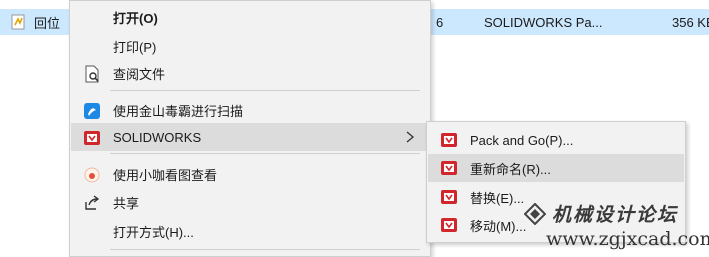 The height and width of the screenshot is (257, 709). I want to click on xiaoka-viewer-icon, so click(92, 175).